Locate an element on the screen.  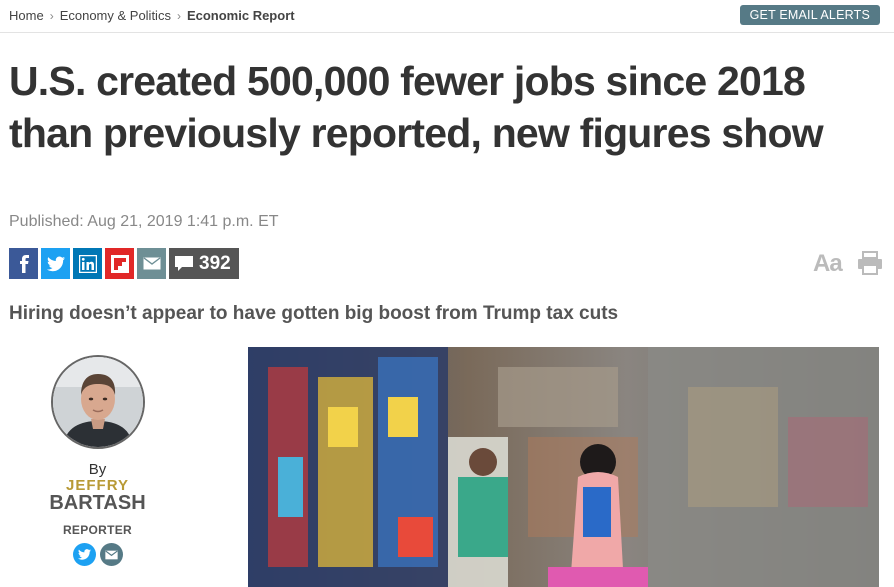
author-twitter-button is located at coordinates (84, 554).